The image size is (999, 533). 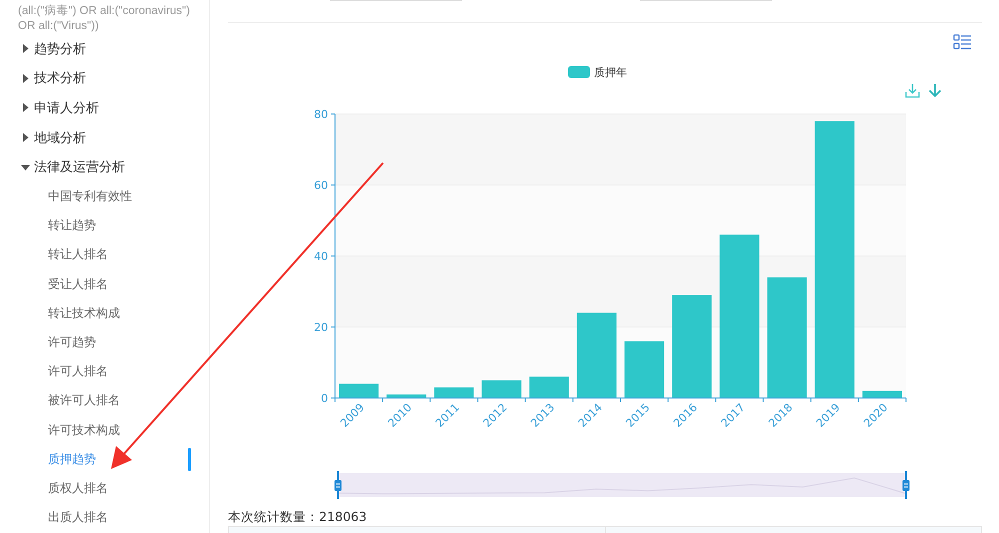 I want to click on nav-subitem: 被许可人排名, so click(x=84, y=401).